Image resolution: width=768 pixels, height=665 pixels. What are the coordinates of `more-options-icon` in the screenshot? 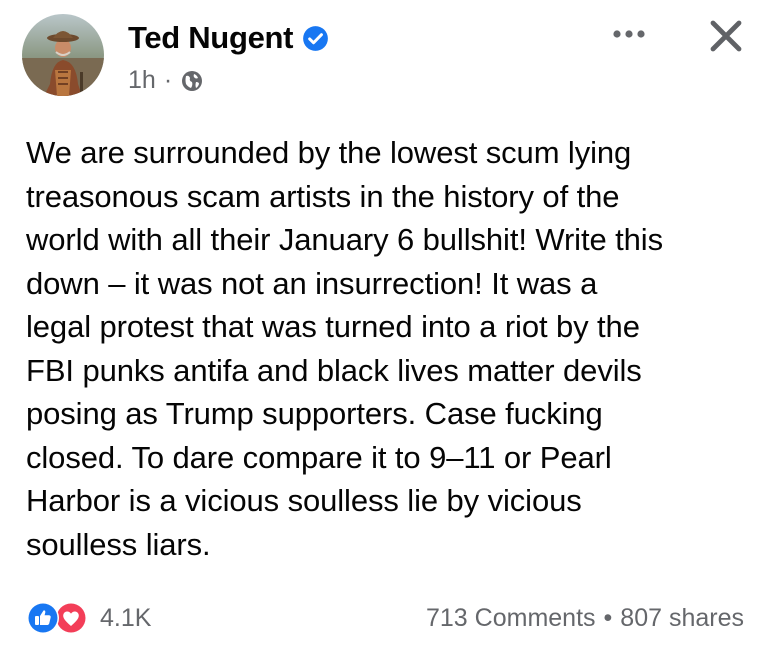 It's located at (629, 34).